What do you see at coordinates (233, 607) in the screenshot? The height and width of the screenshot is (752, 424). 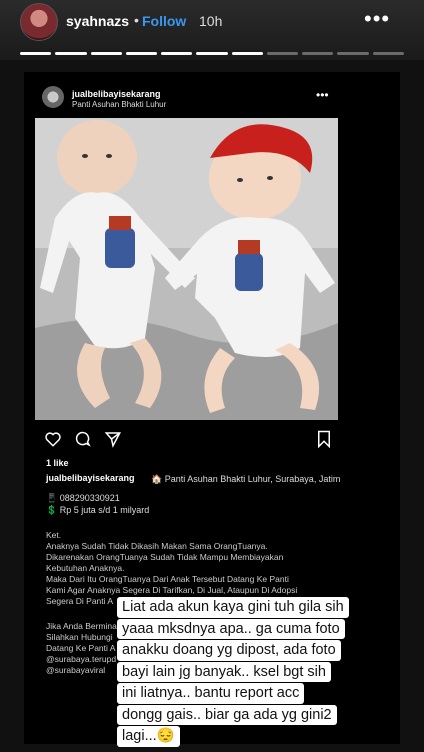 I see `overlay-line: Liat ada akun kaya gini tuh gila sih` at bounding box center [233, 607].